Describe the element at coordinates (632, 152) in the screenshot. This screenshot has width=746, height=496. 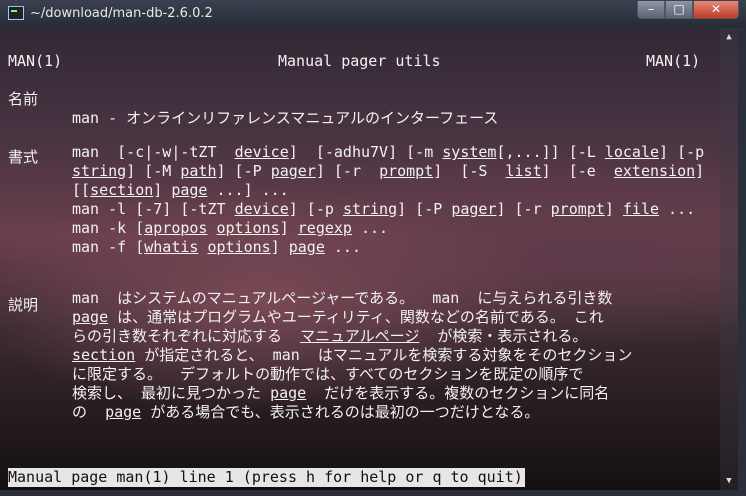
I see `man-underlined-term: locale` at that location.